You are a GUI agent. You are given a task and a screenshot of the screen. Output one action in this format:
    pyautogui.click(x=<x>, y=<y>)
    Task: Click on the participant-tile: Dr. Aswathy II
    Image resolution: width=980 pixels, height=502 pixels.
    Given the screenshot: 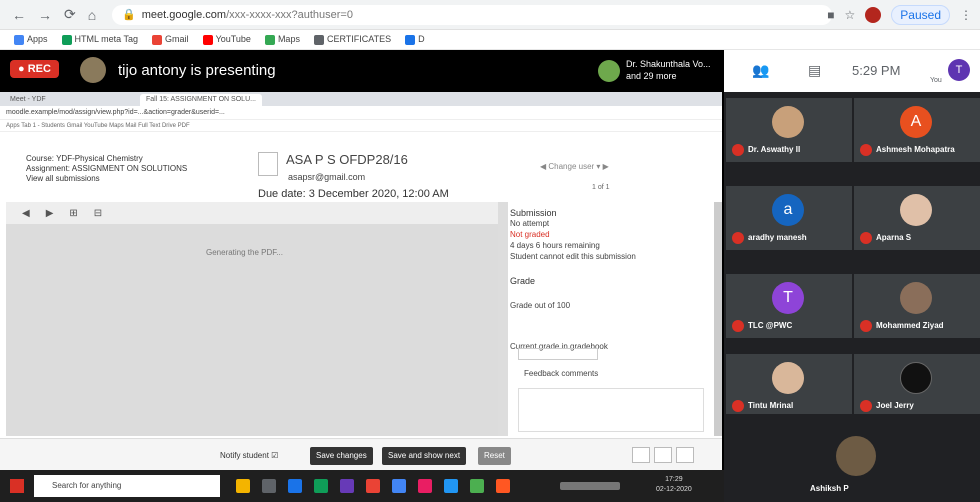 What is the action you would take?
    pyautogui.click(x=789, y=130)
    